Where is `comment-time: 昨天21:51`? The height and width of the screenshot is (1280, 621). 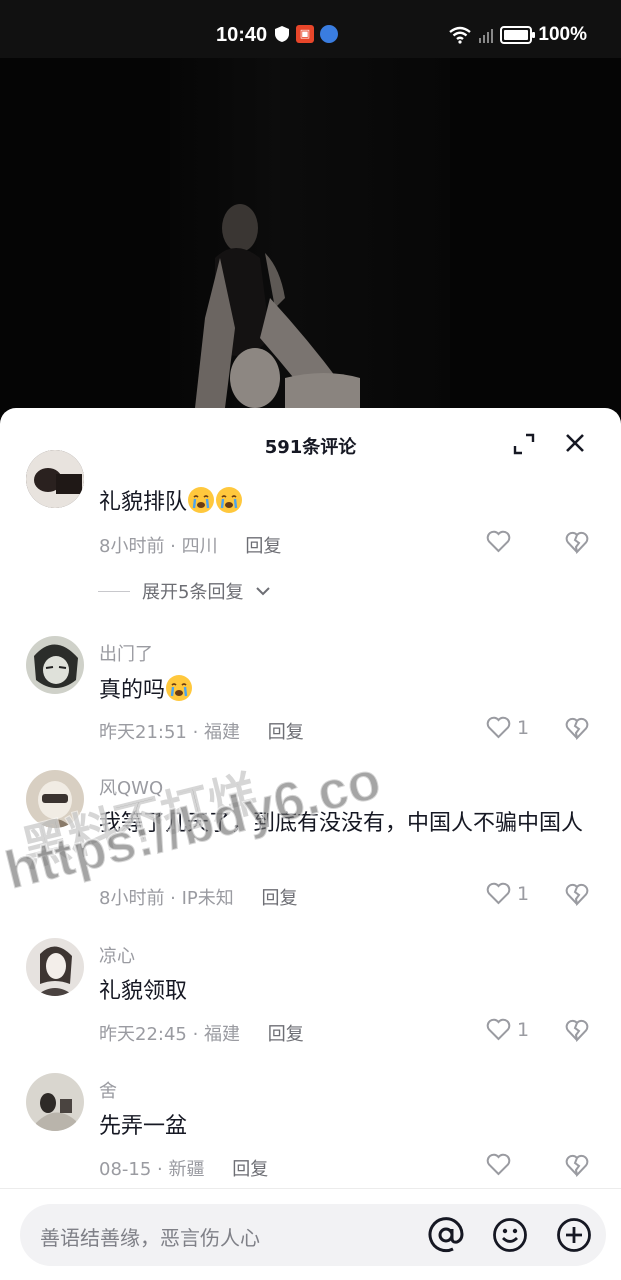
comment-time: 昨天21:51 is located at coordinates (143, 732).